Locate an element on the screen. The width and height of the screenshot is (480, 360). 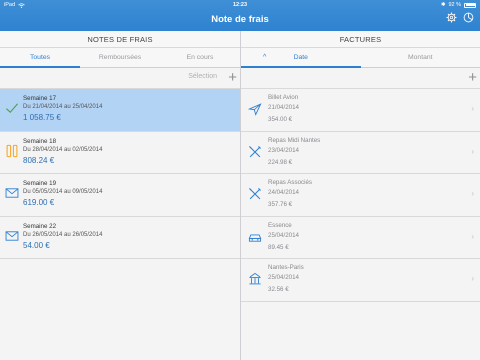
pause-icon is located at coordinates (12, 150).